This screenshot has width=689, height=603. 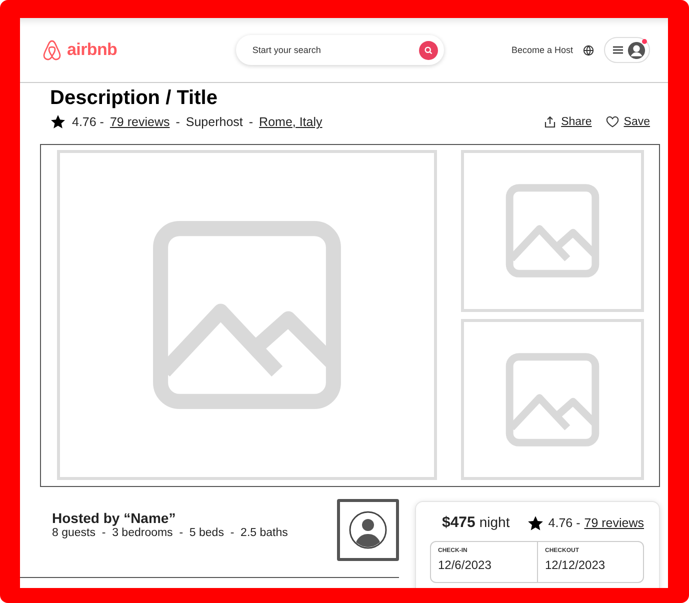 I want to click on host-title: Hosted by “Name”, so click(x=114, y=518).